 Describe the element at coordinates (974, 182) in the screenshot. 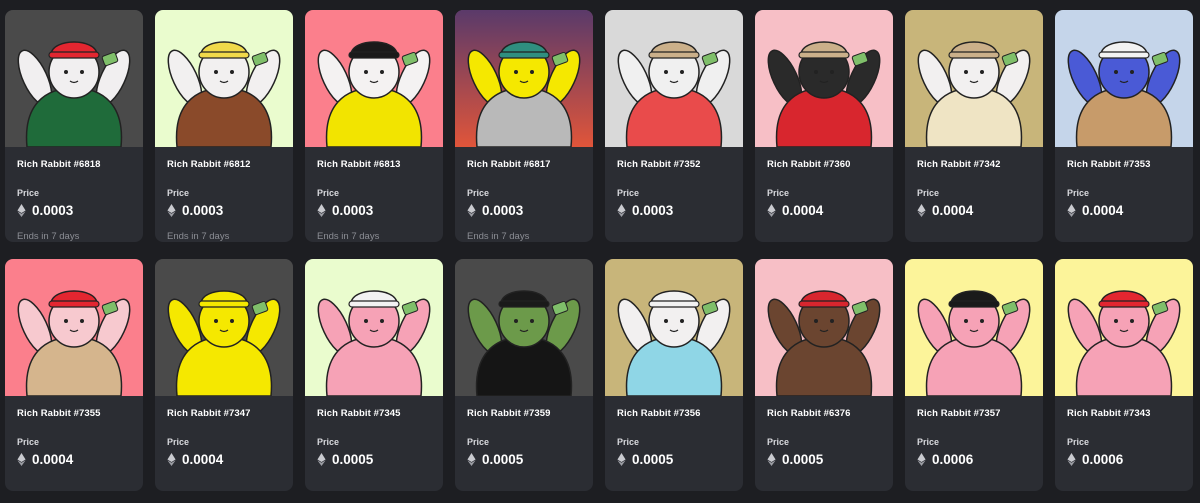

I see `nft-info: Rich Rabbit #7342 Price 0.0004` at that location.